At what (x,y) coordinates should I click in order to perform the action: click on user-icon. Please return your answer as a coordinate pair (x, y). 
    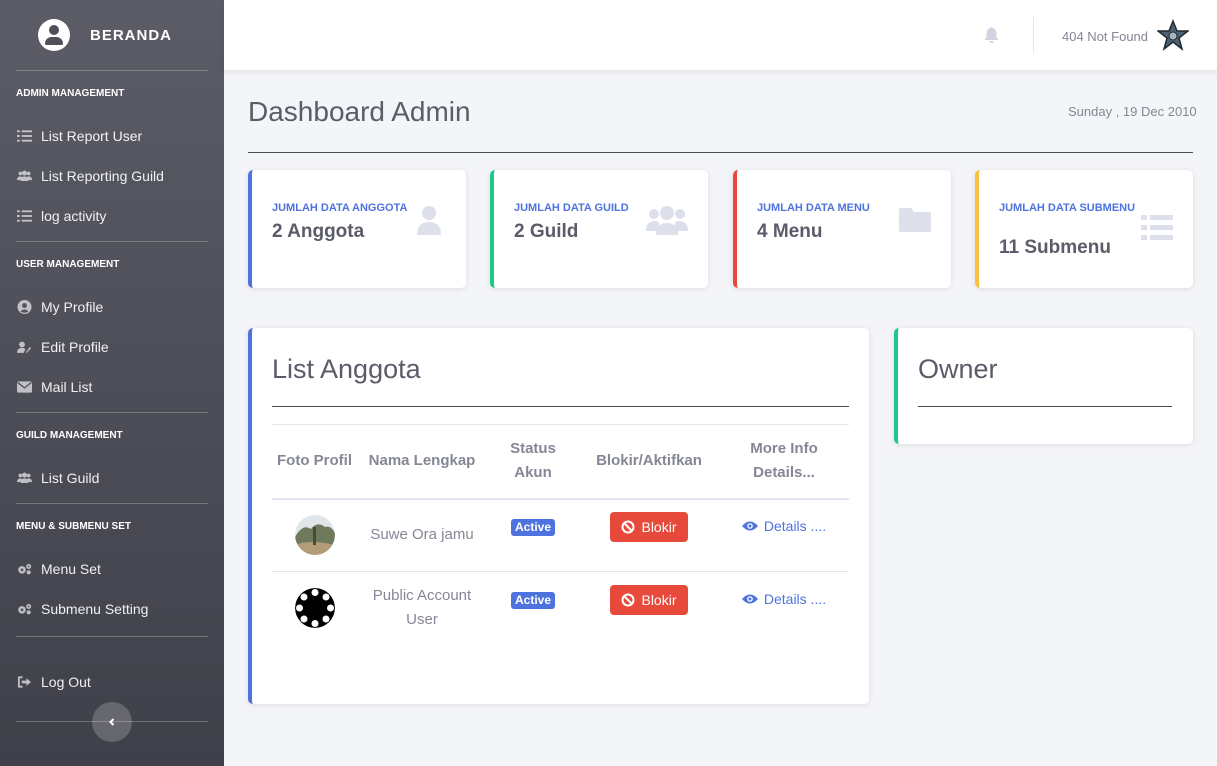
    Looking at the image, I should click on (430, 220).